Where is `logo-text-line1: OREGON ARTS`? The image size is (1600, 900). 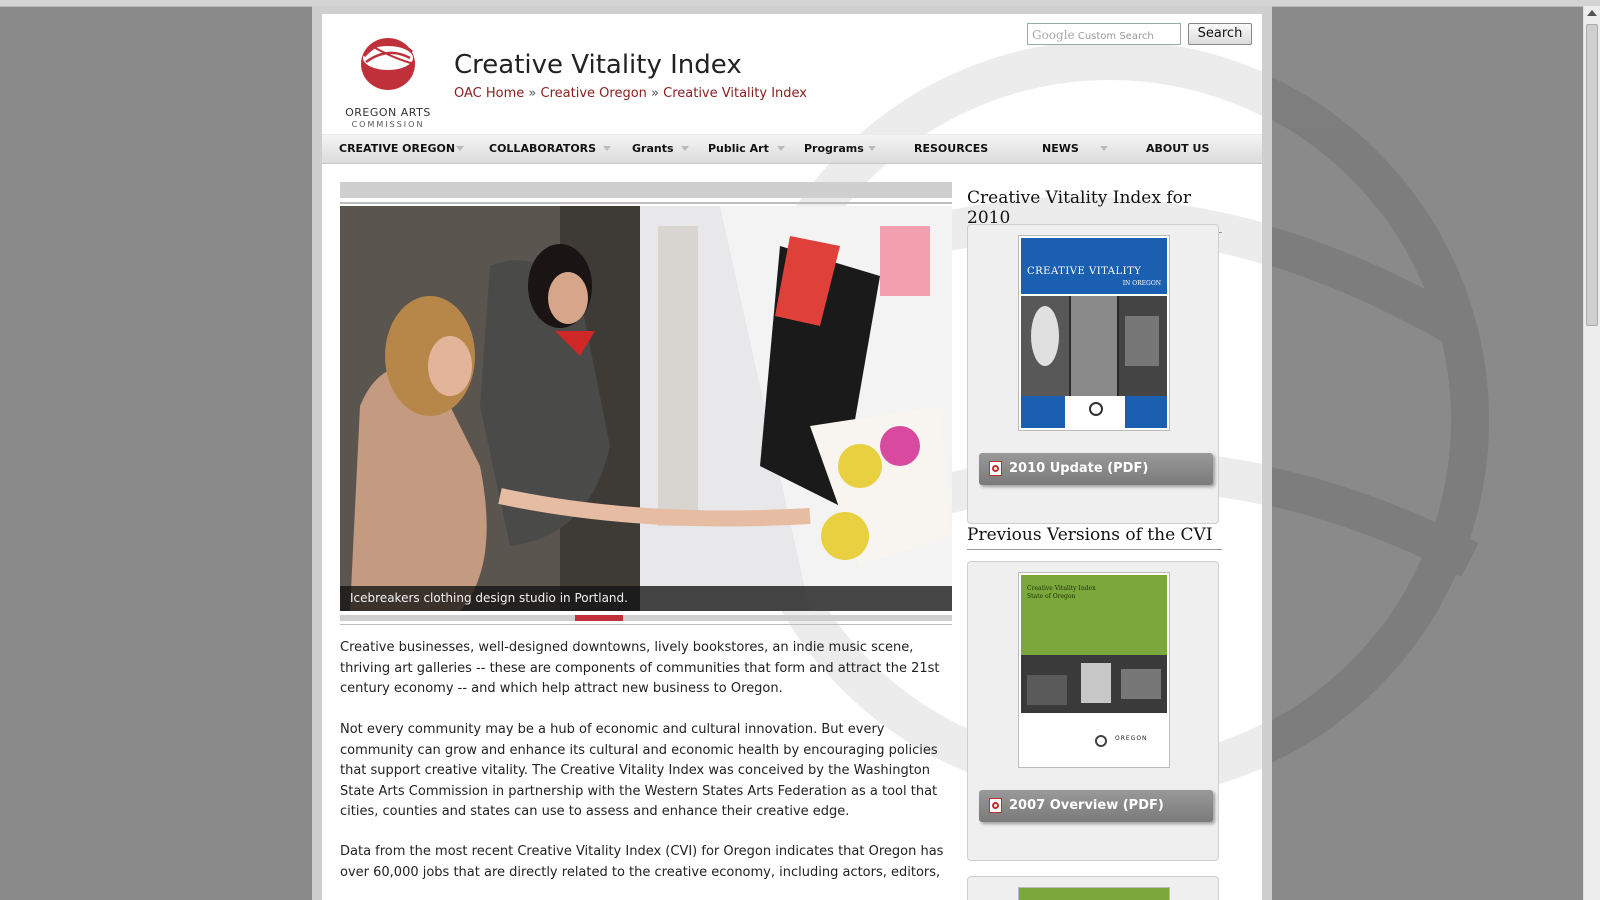
logo-text-line1: OREGON ARTS is located at coordinates (388, 112).